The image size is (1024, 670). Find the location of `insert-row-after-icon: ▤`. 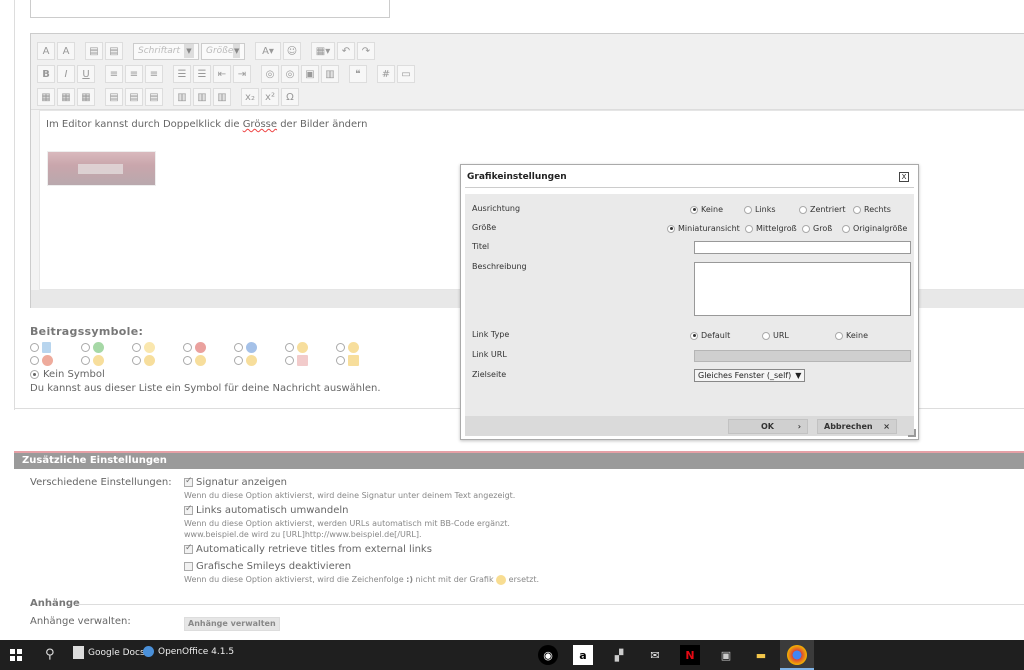

insert-row-after-icon: ▤ is located at coordinates (134, 97).